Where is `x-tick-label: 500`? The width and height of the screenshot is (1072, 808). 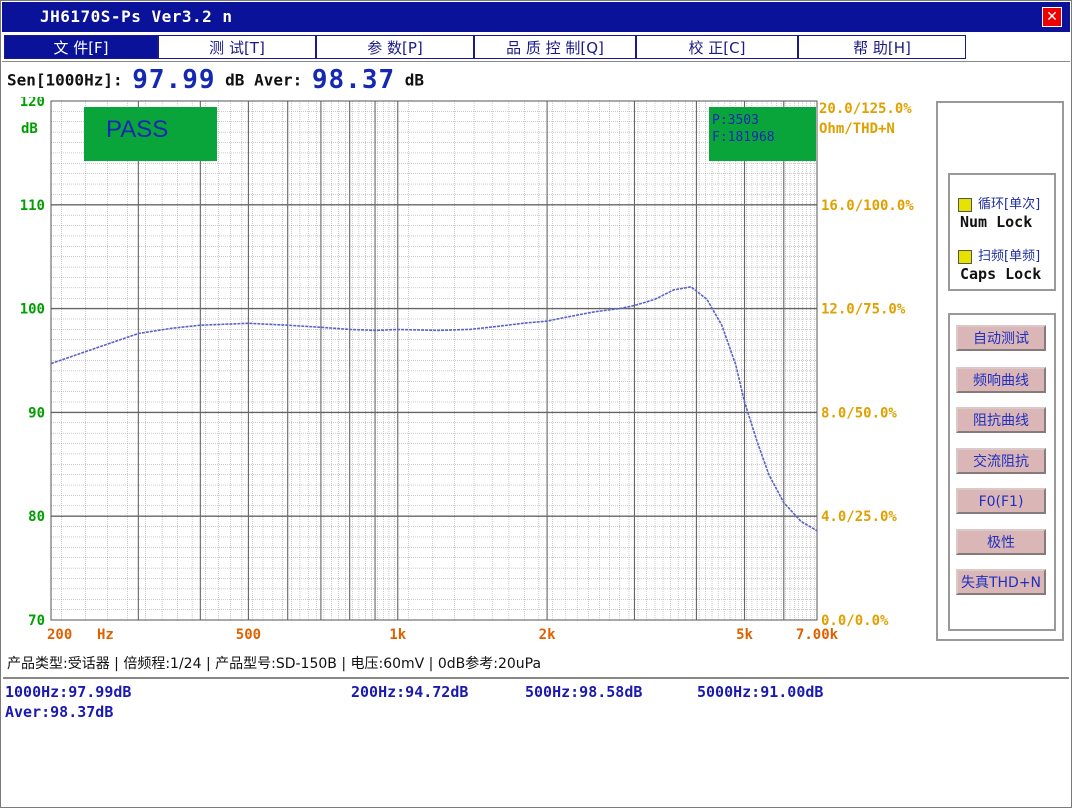 x-tick-label: 500 is located at coordinates (248, 635).